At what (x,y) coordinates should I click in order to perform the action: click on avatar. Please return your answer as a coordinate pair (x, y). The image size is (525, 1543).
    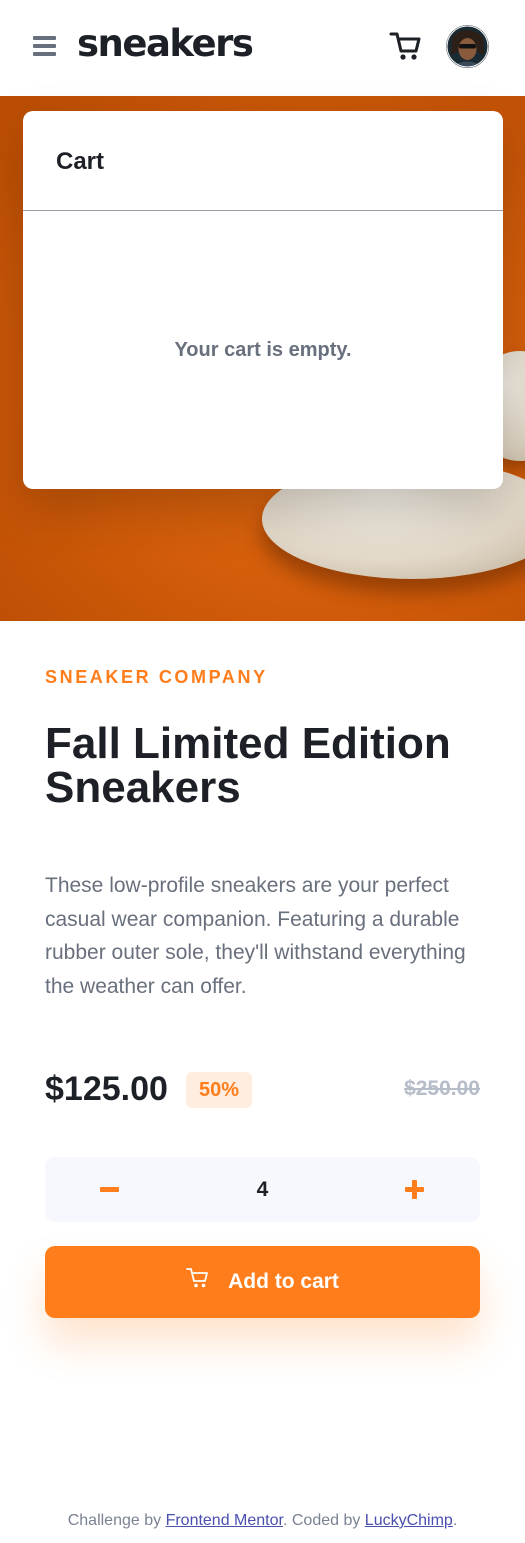
    Looking at the image, I should click on (467, 46).